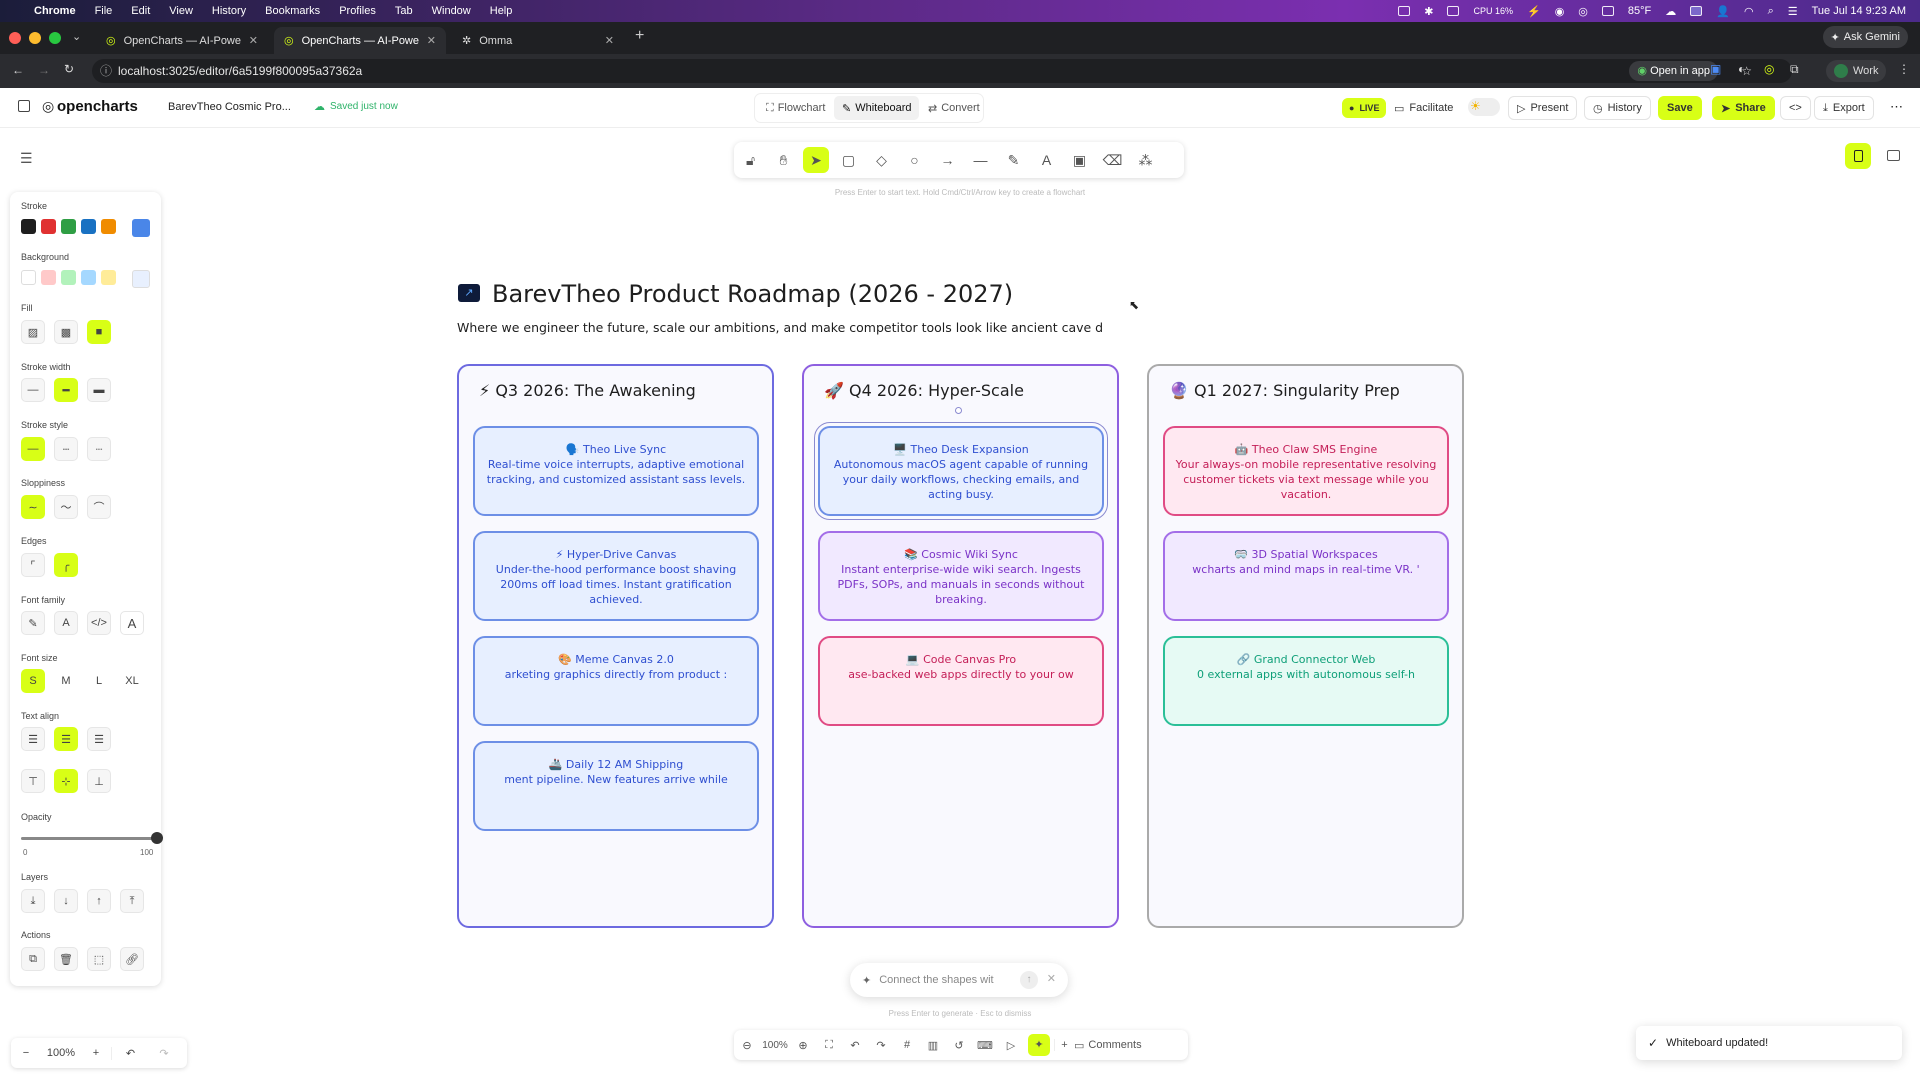 The image size is (1920, 1080). What do you see at coordinates (750, 160) in the screenshot?
I see `lock-tool: 🔓︎` at bounding box center [750, 160].